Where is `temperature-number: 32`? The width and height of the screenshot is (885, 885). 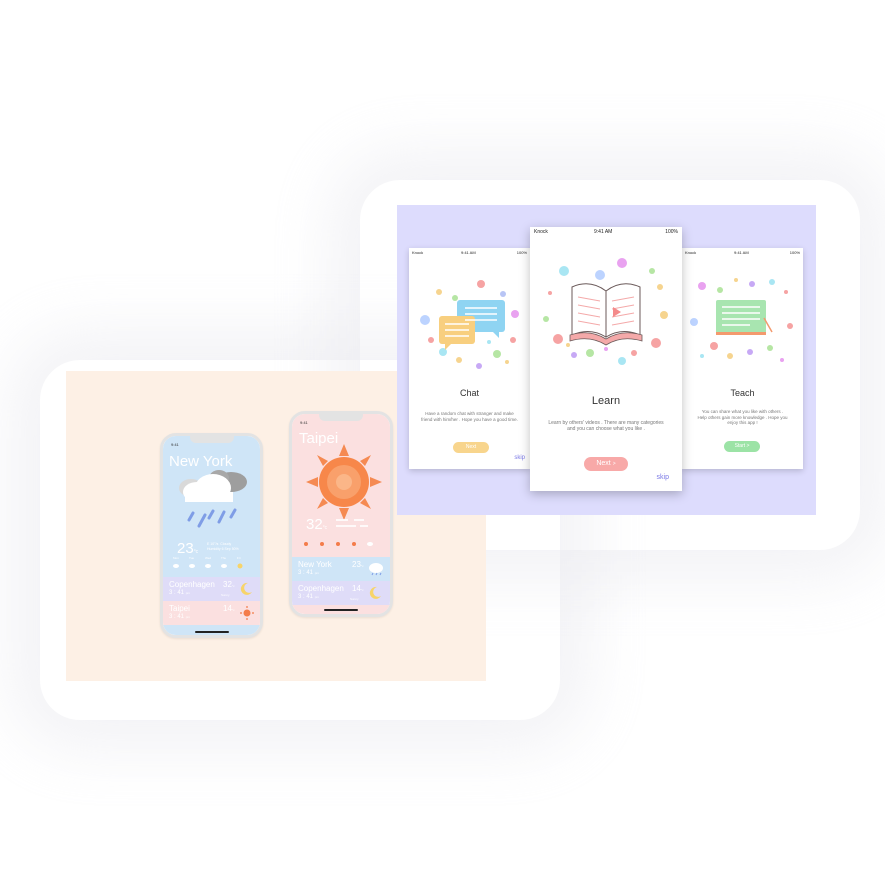 temperature-number: 32 is located at coordinates (314, 524).